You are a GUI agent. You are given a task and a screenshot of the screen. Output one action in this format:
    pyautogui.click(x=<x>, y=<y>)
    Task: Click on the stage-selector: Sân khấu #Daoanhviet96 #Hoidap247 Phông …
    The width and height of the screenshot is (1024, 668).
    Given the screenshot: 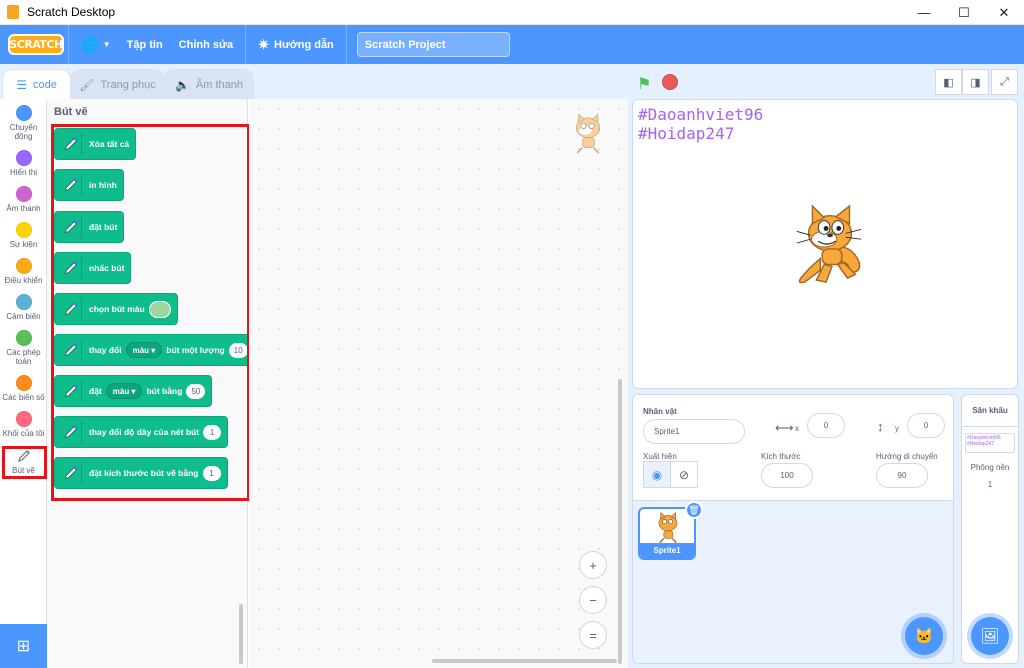 What is the action you would take?
    pyautogui.click(x=990, y=529)
    